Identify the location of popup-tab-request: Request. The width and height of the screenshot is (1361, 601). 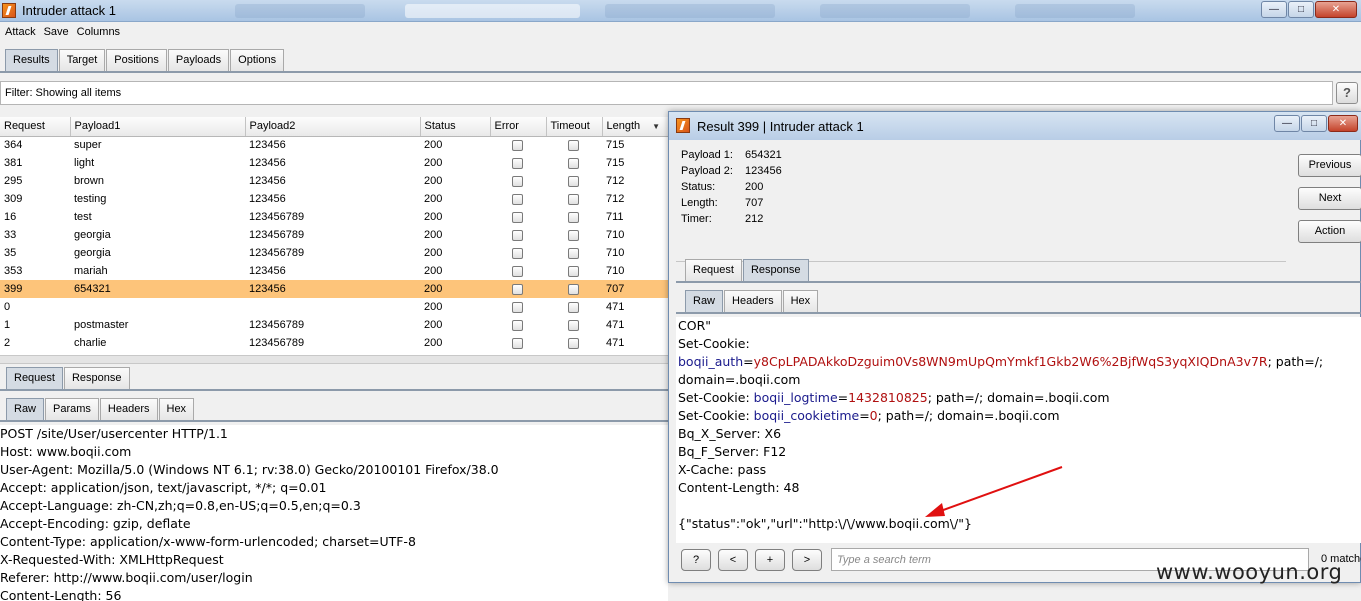
(713, 270).